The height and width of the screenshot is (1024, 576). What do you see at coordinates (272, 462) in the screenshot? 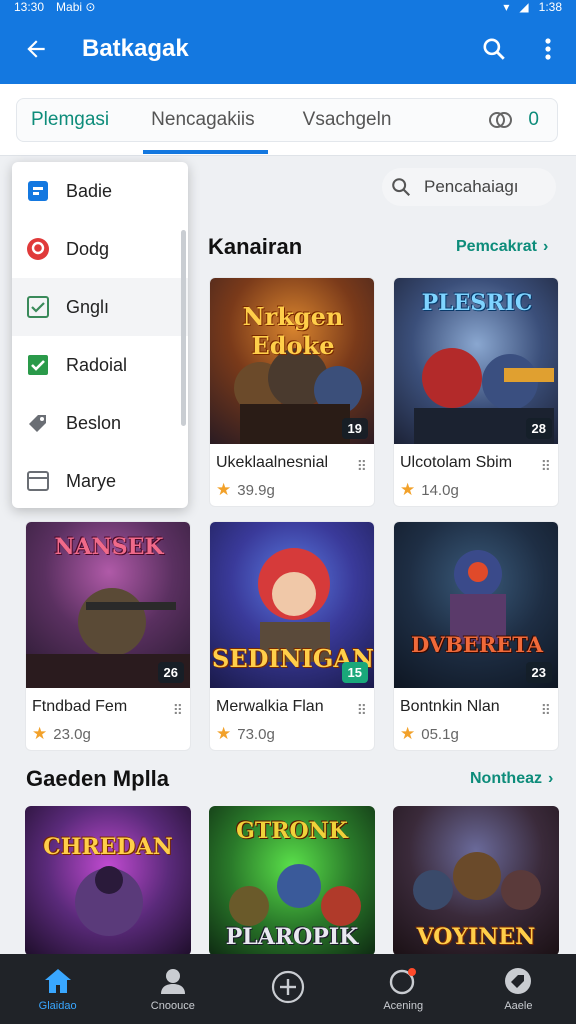
I see `game-name: Ukeklaalnesnial` at bounding box center [272, 462].